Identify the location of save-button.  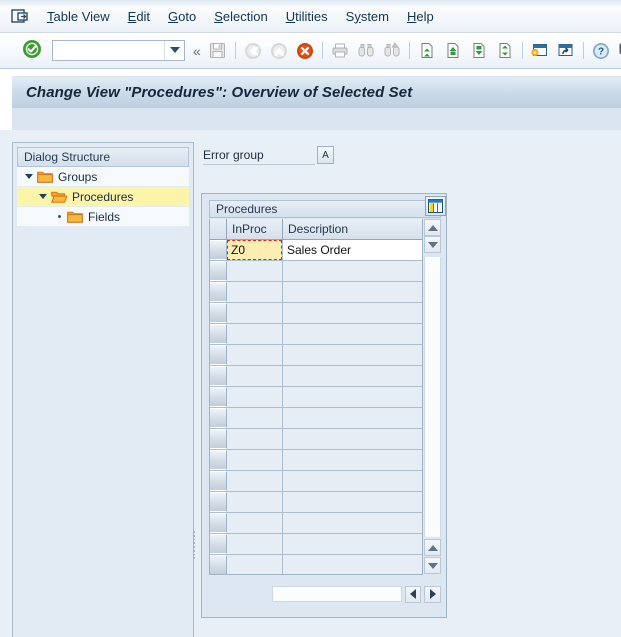
(218, 51).